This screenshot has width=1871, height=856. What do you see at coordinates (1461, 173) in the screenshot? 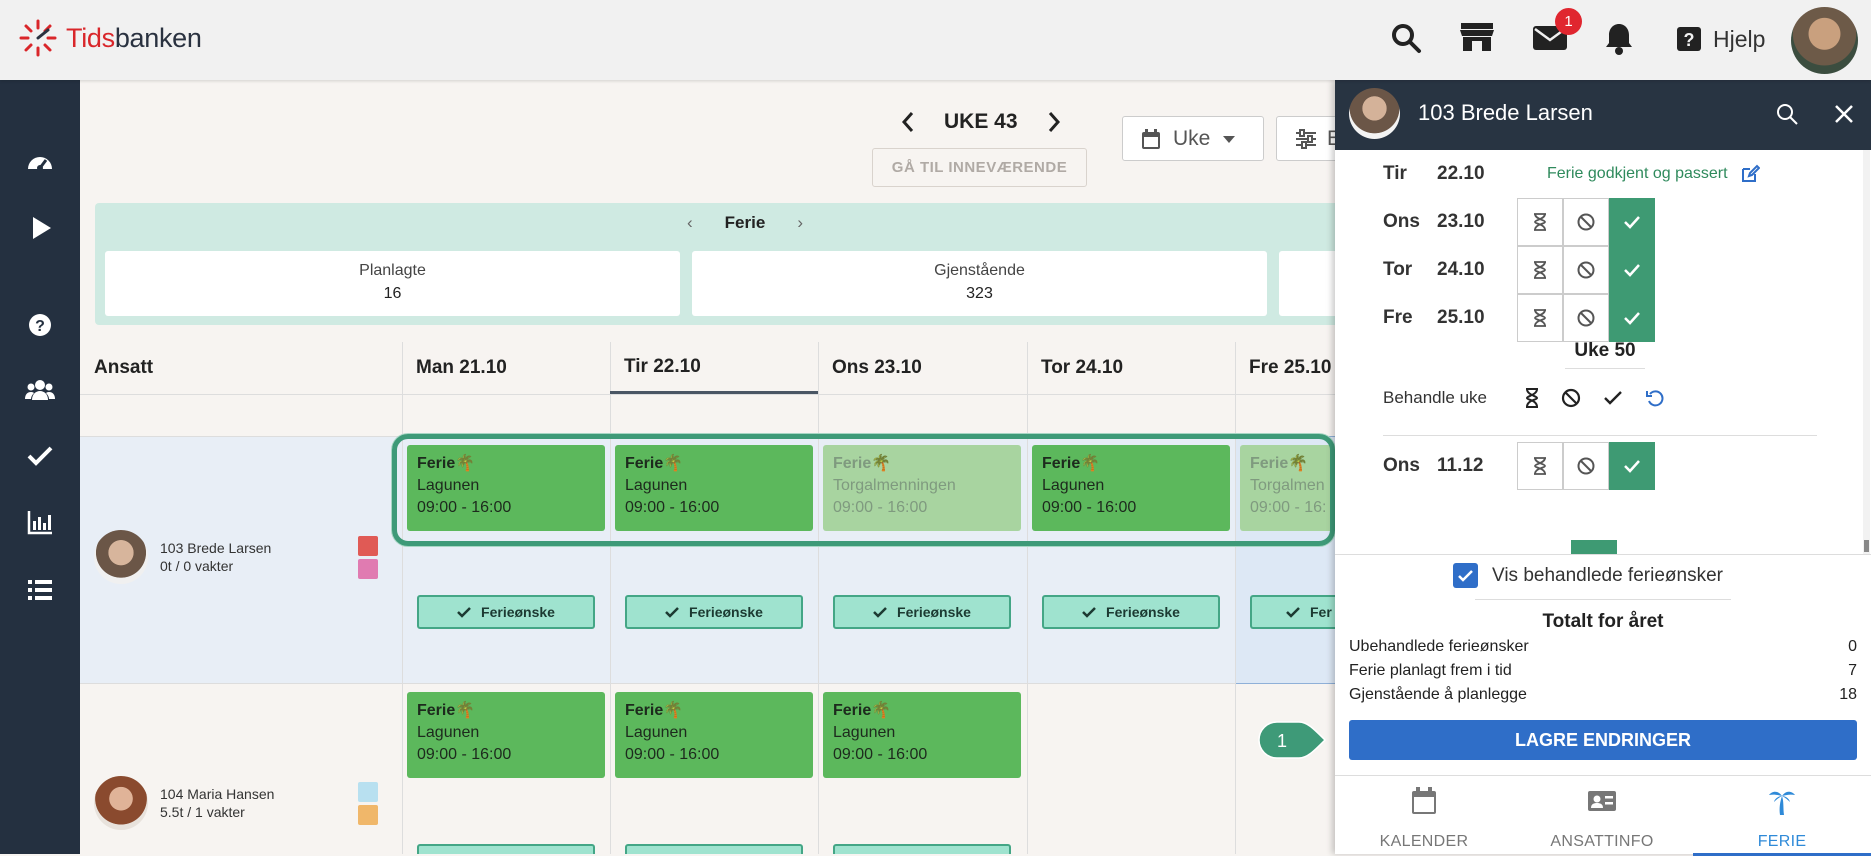
I see `day-date: 22.10` at bounding box center [1461, 173].